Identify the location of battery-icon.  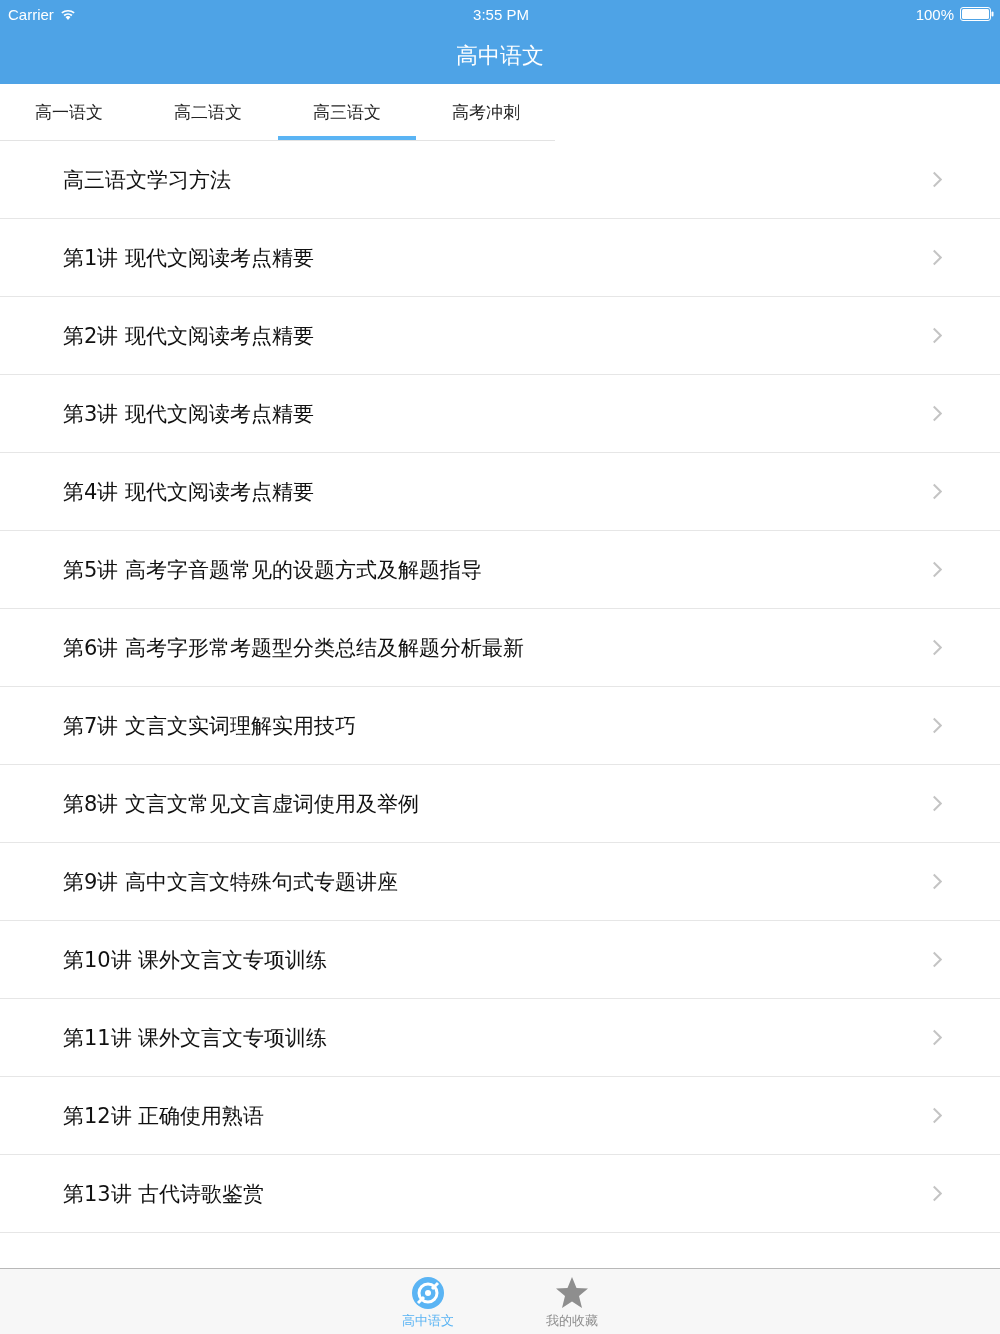
(977, 14).